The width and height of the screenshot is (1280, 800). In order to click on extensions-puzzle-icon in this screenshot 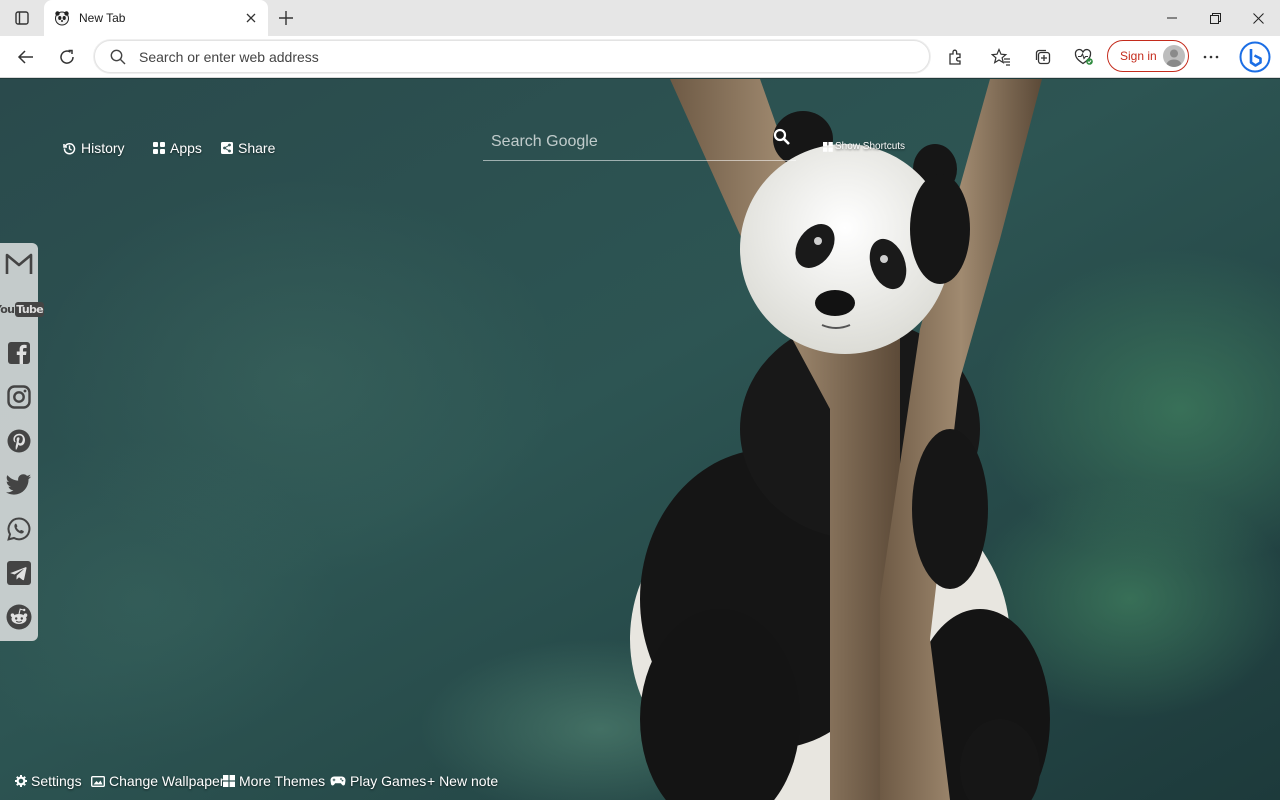, I will do `click(956, 57)`.